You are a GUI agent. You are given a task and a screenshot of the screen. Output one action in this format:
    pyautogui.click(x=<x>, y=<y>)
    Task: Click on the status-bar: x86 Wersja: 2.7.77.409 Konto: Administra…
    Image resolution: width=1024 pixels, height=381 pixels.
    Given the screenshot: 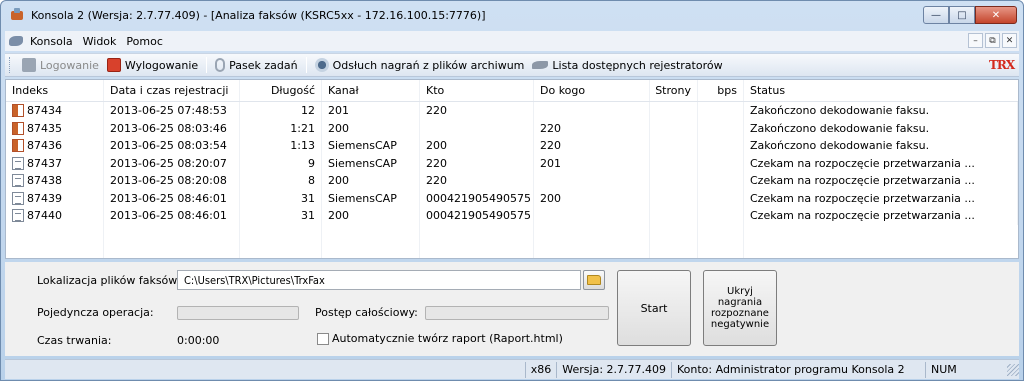 What is the action you would take?
    pyautogui.click(x=512, y=369)
    